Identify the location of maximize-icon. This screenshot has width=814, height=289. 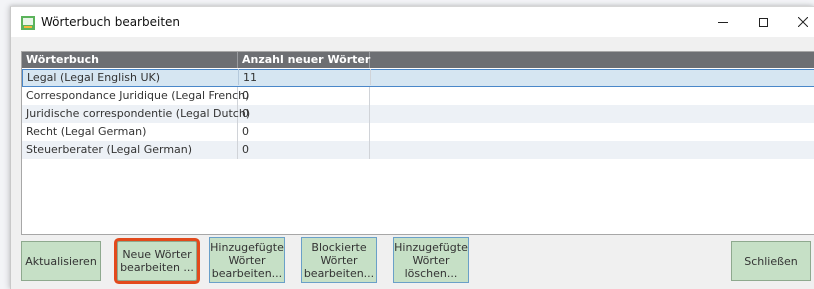
(763, 22).